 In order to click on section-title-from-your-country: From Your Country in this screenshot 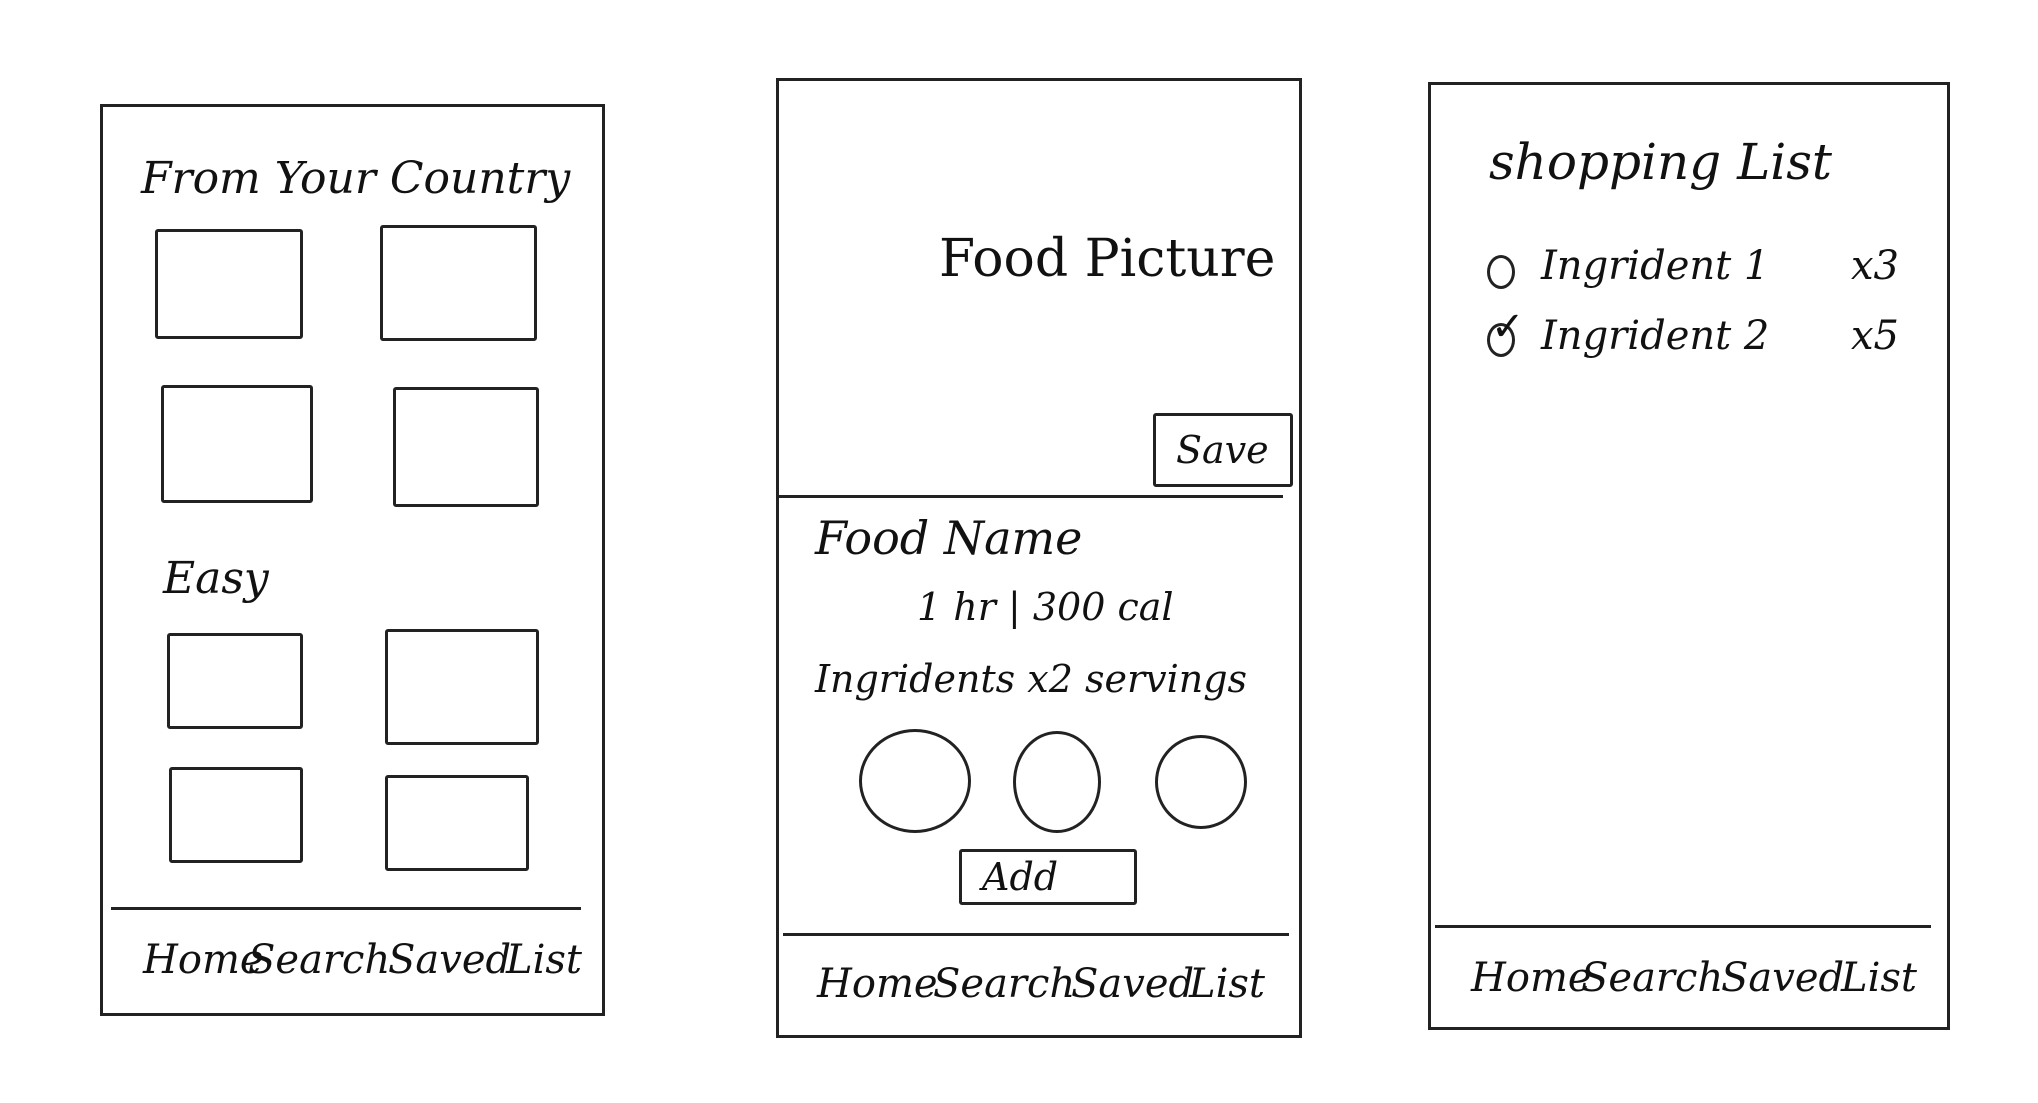, I will do `click(356, 178)`.